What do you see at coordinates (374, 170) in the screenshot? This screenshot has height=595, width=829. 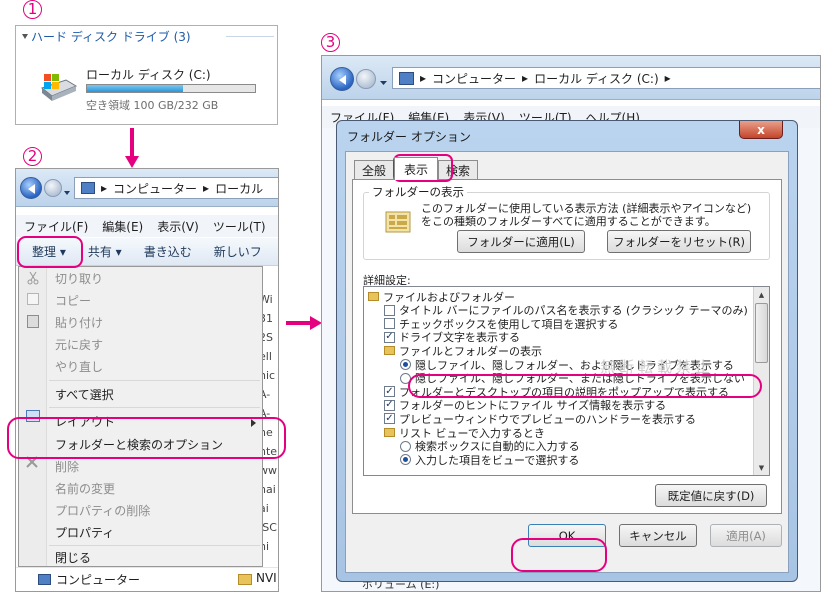 I see `tab-general: 全般` at bounding box center [374, 170].